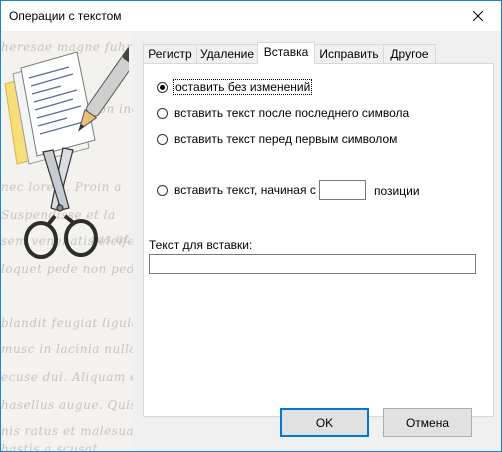 This screenshot has height=452, width=502. I want to click on option-insert-after-last: вставить текст после последнего символа, so click(283, 113).